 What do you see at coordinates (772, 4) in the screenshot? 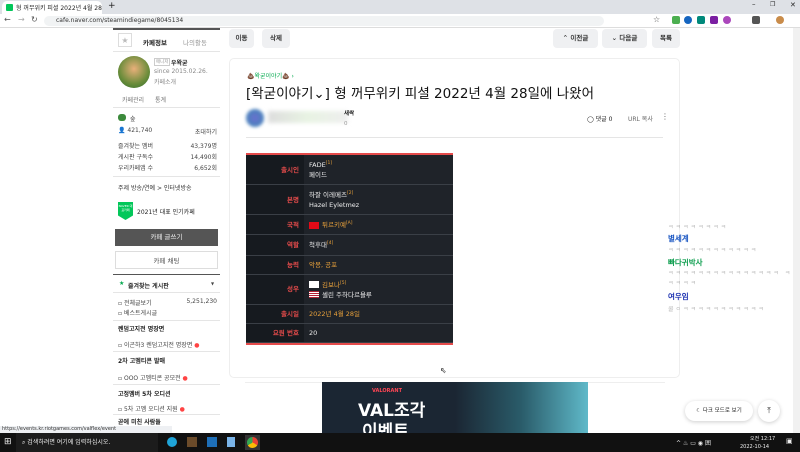
I see `maximize-icon: ❐` at bounding box center [772, 4].